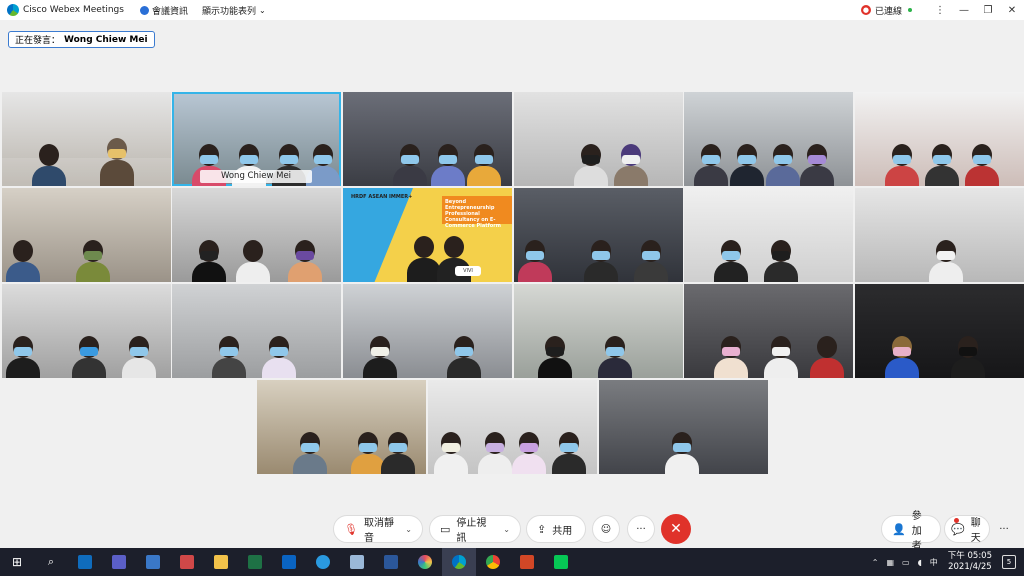  What do you see at coordinates (641, 529) in the screenshot?
I see `more-options-button: ···` at bounding box center [641, 529].